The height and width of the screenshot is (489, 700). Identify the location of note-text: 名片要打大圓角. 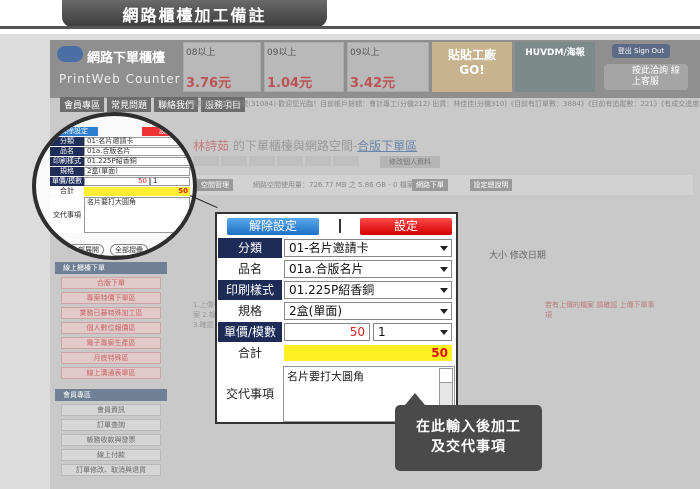
(325, 376).